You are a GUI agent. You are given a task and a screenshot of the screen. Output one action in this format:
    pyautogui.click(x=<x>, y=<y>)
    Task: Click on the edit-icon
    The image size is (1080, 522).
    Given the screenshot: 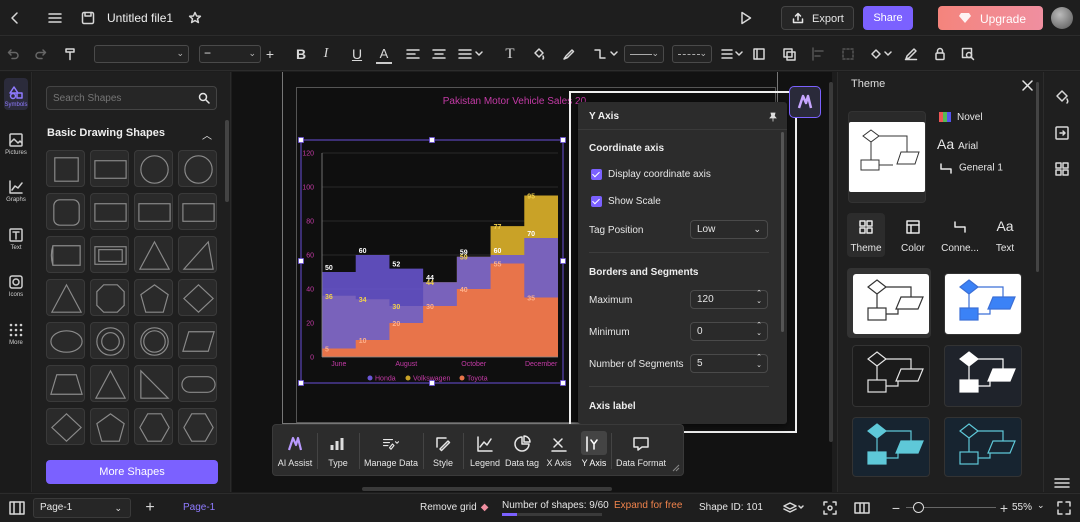 What is the action you would take?
    pyautogui.click(x=911, y=54)
    